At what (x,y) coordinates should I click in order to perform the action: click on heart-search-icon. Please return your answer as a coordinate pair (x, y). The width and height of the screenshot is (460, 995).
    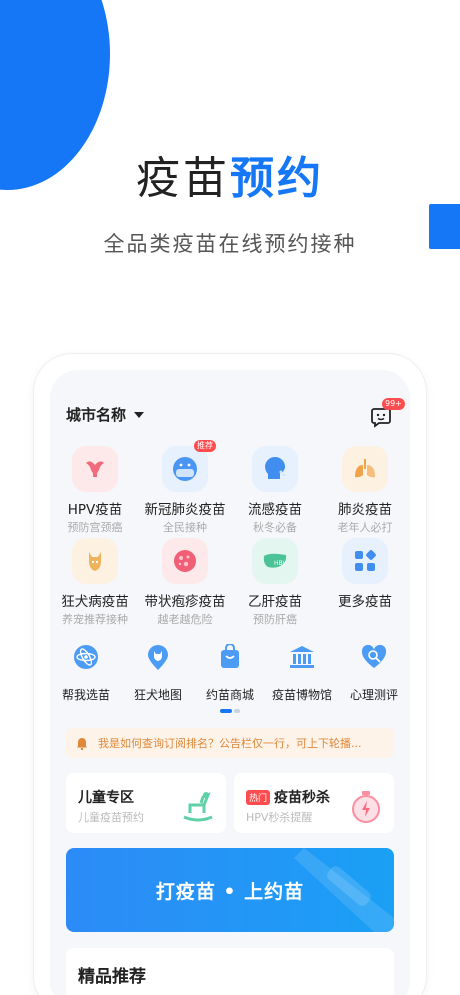
    Looking at the image, I should click on (374, 657).